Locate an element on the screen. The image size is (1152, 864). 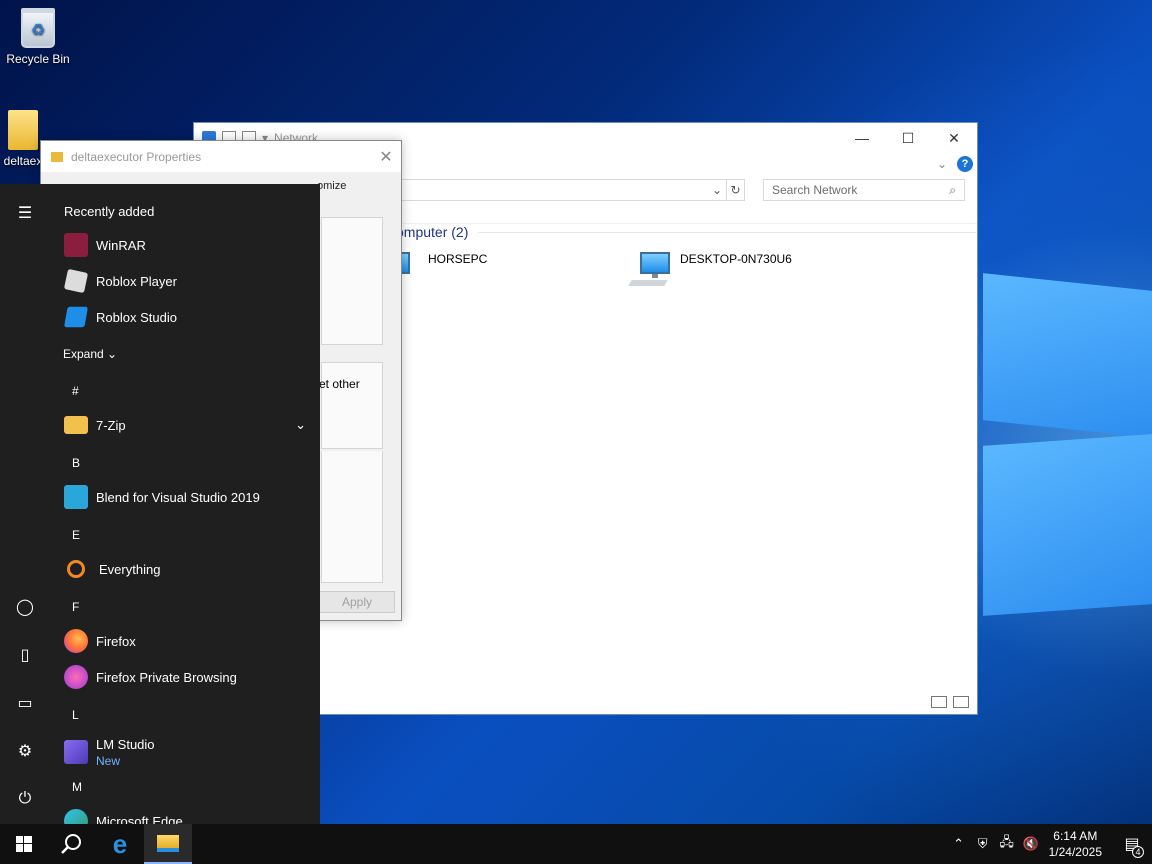
edge-icon: e is located at coordinates (120, 843).